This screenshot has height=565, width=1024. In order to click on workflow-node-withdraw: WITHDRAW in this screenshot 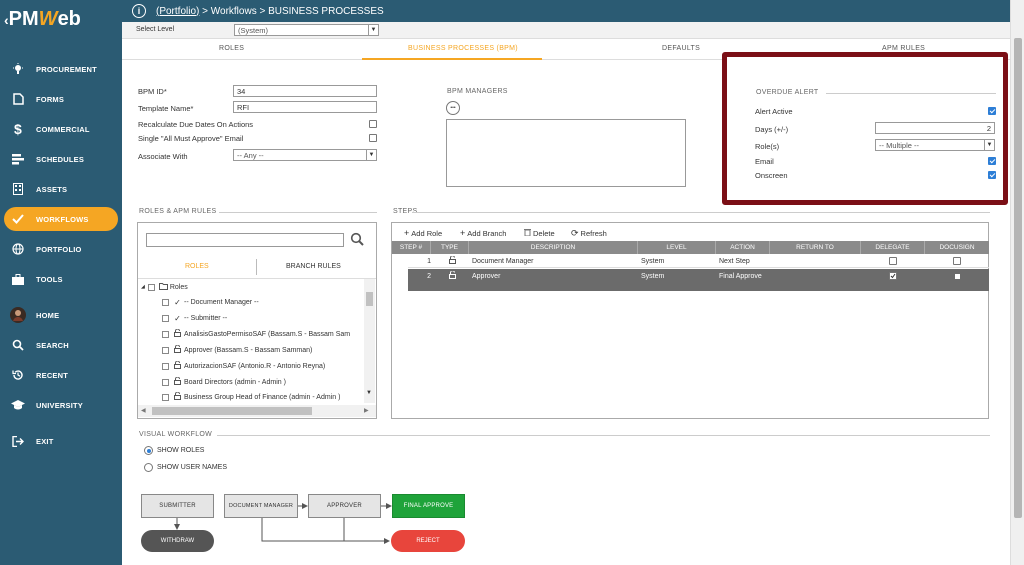, I will do `click(177, 541)`.